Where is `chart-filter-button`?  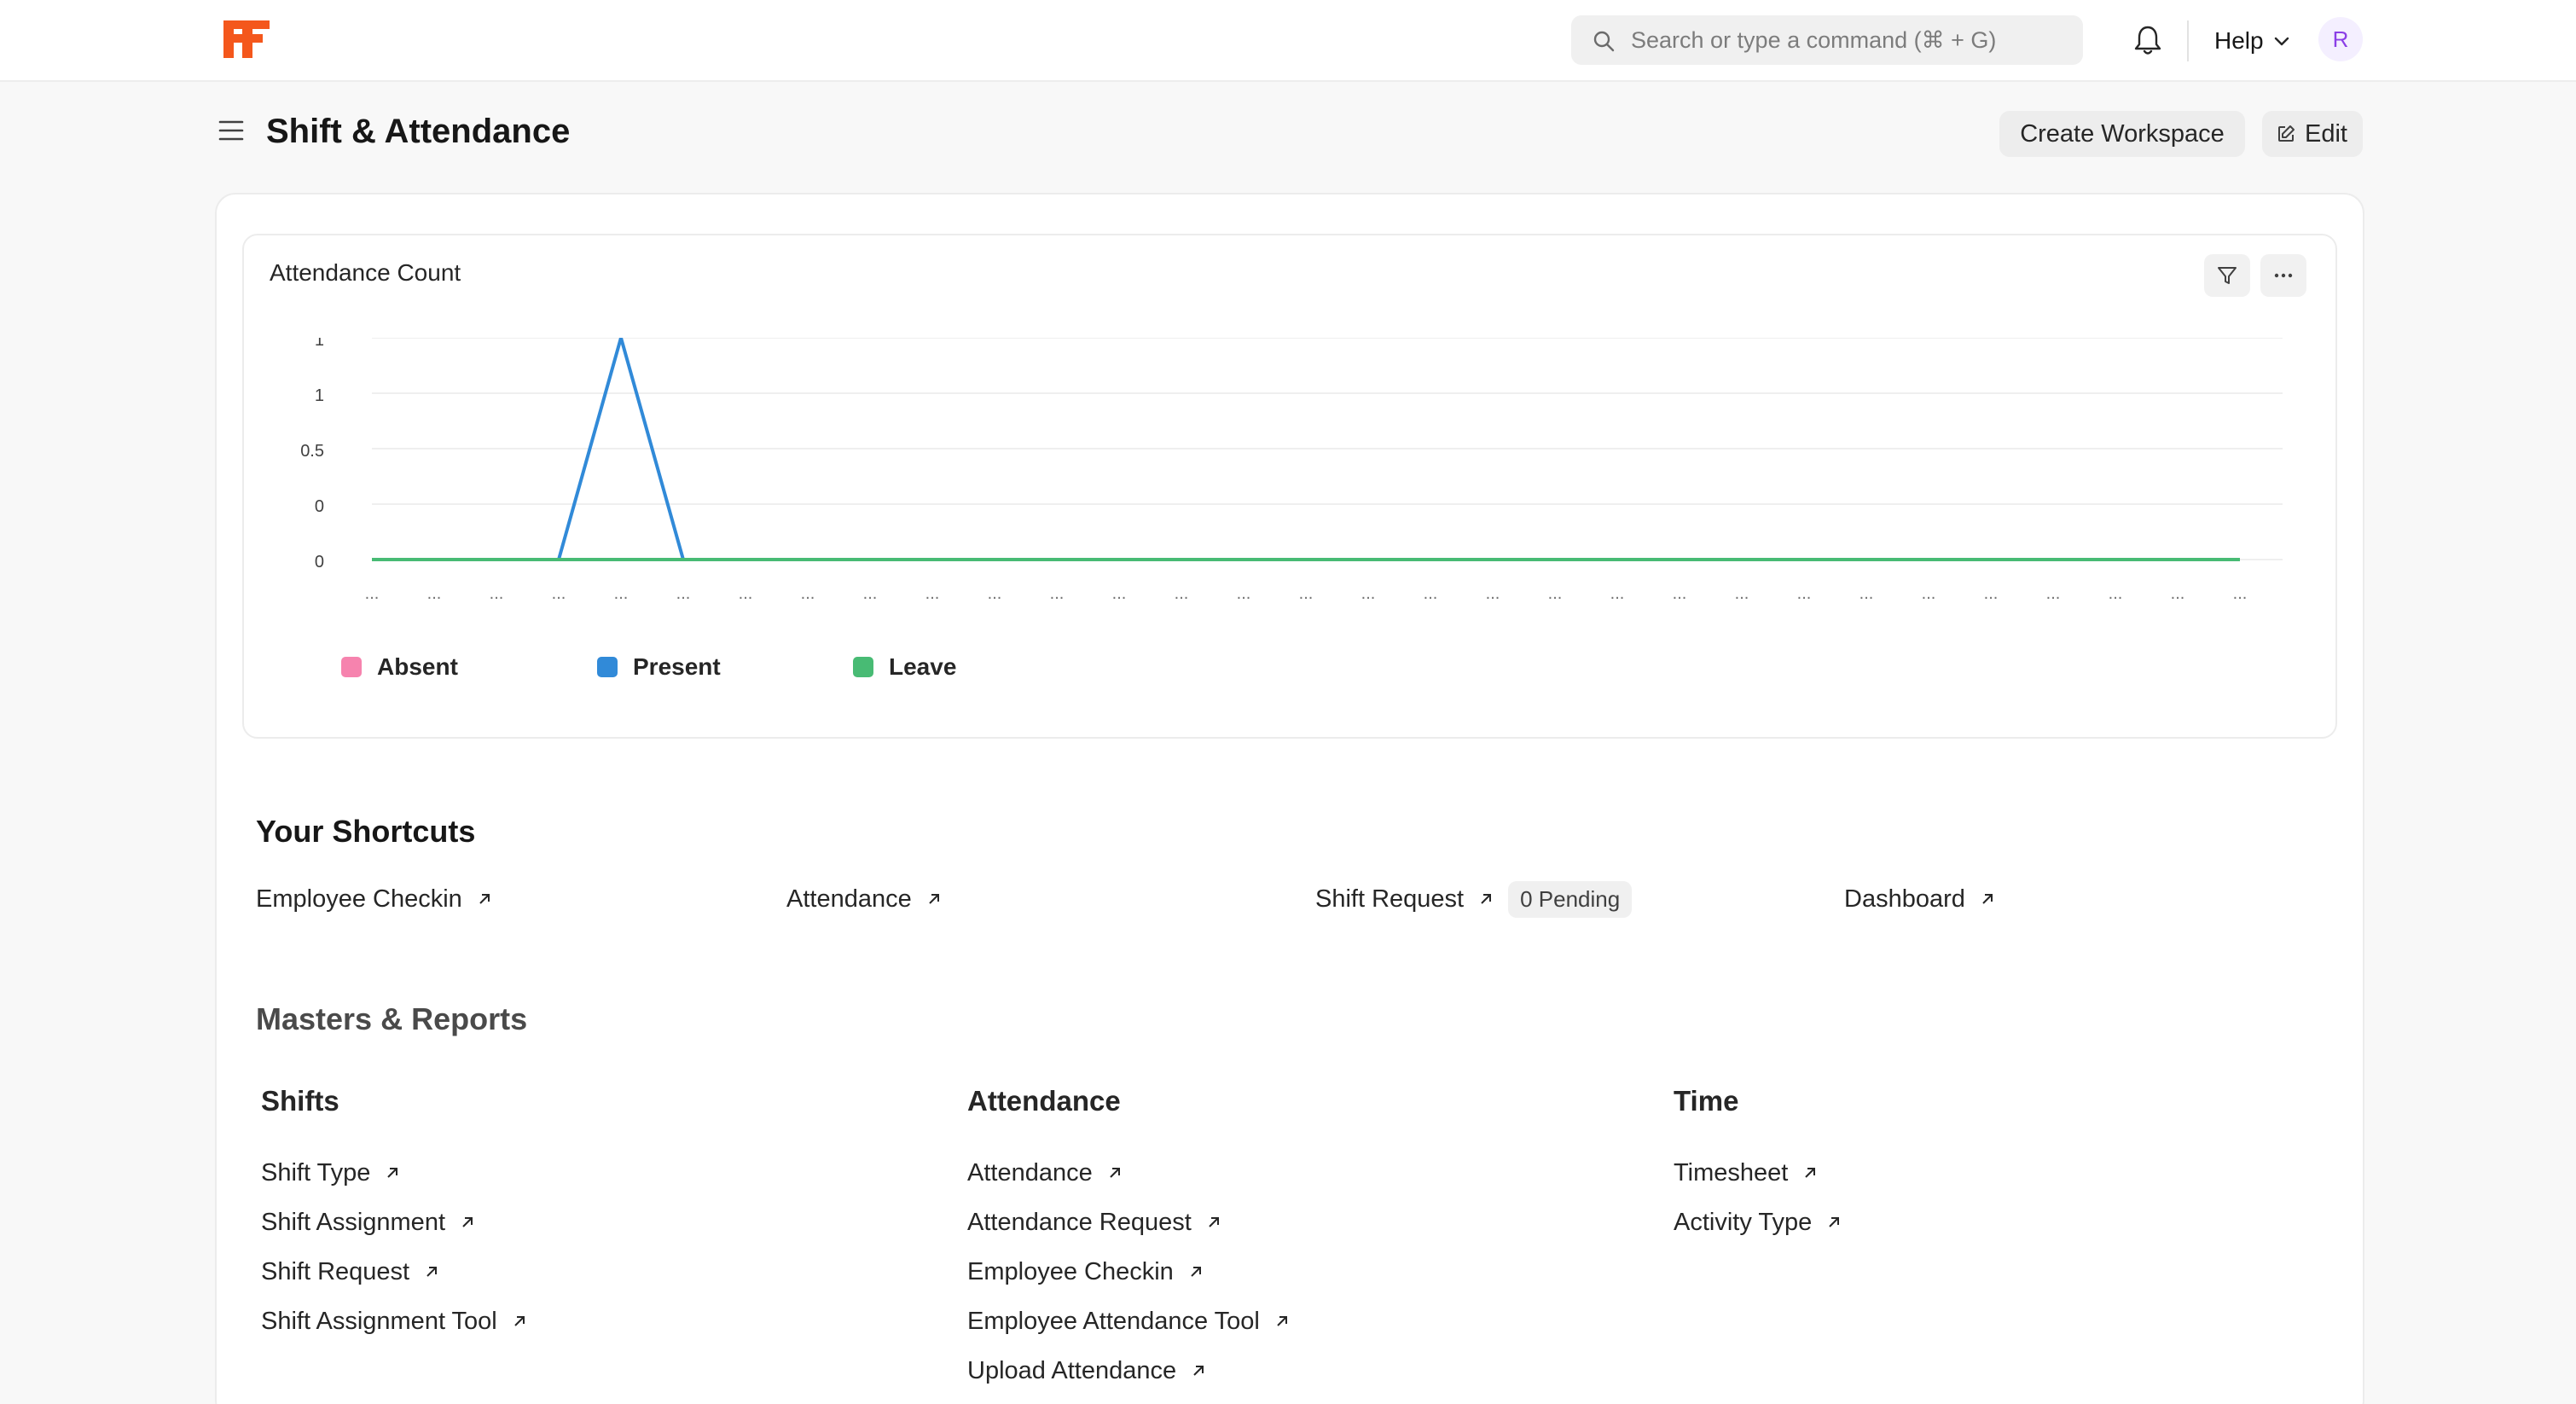
chart-filter-button is located at coordinates (2227, 275).